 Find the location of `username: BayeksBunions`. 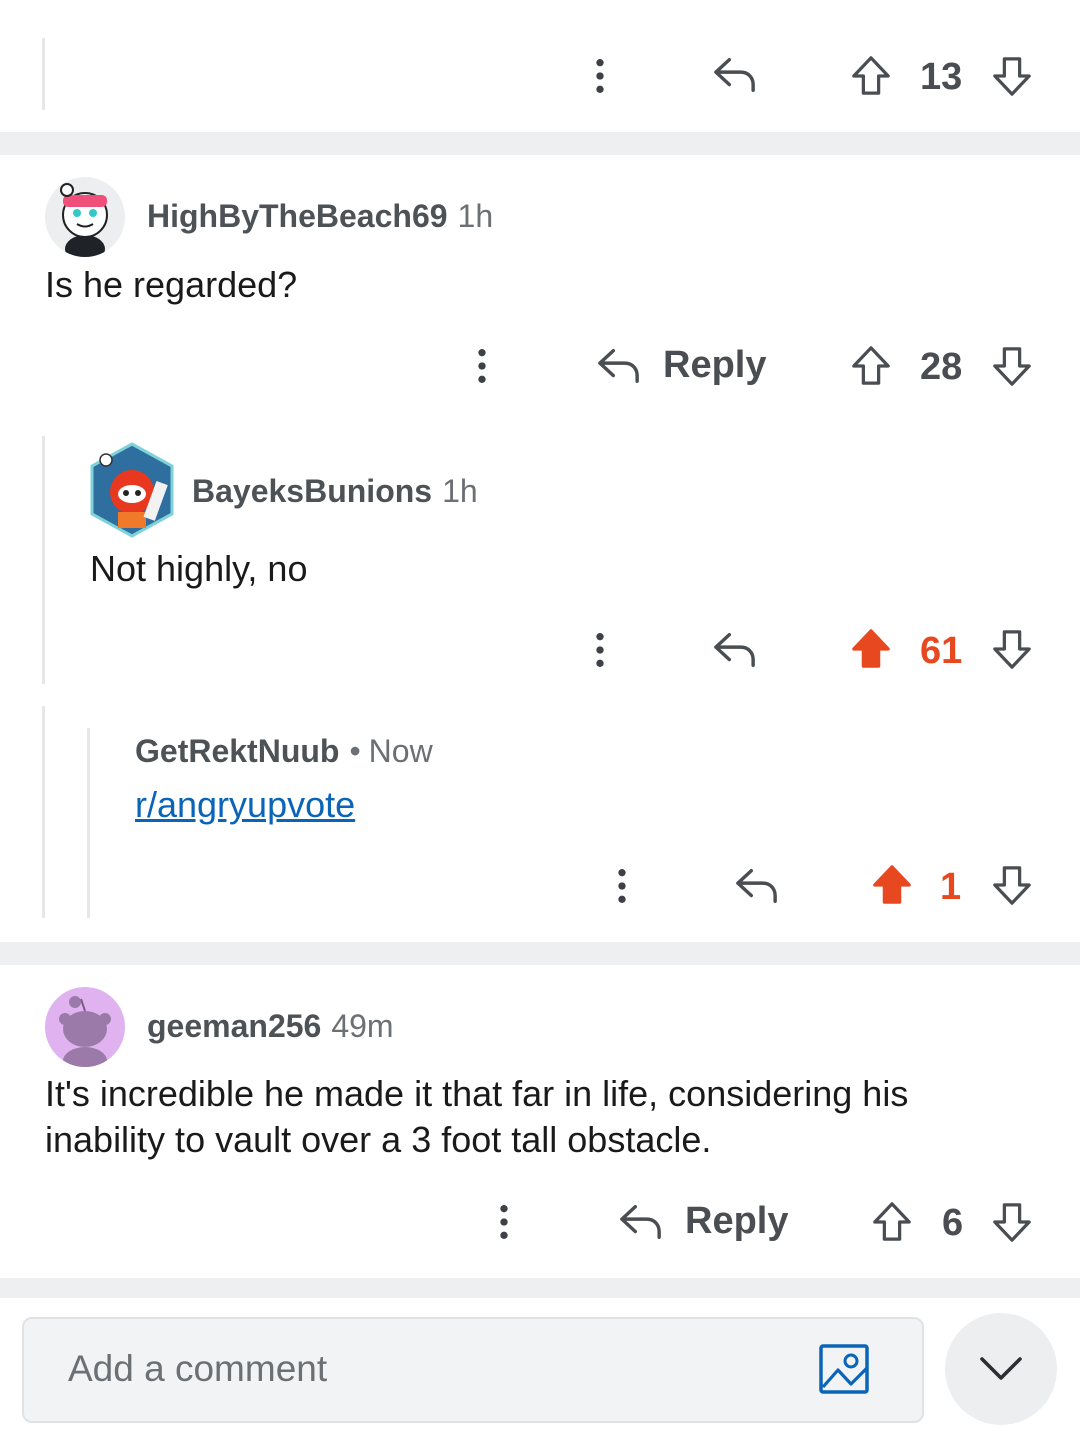

username: BayeksBunions is located at coordinates (312, 491).